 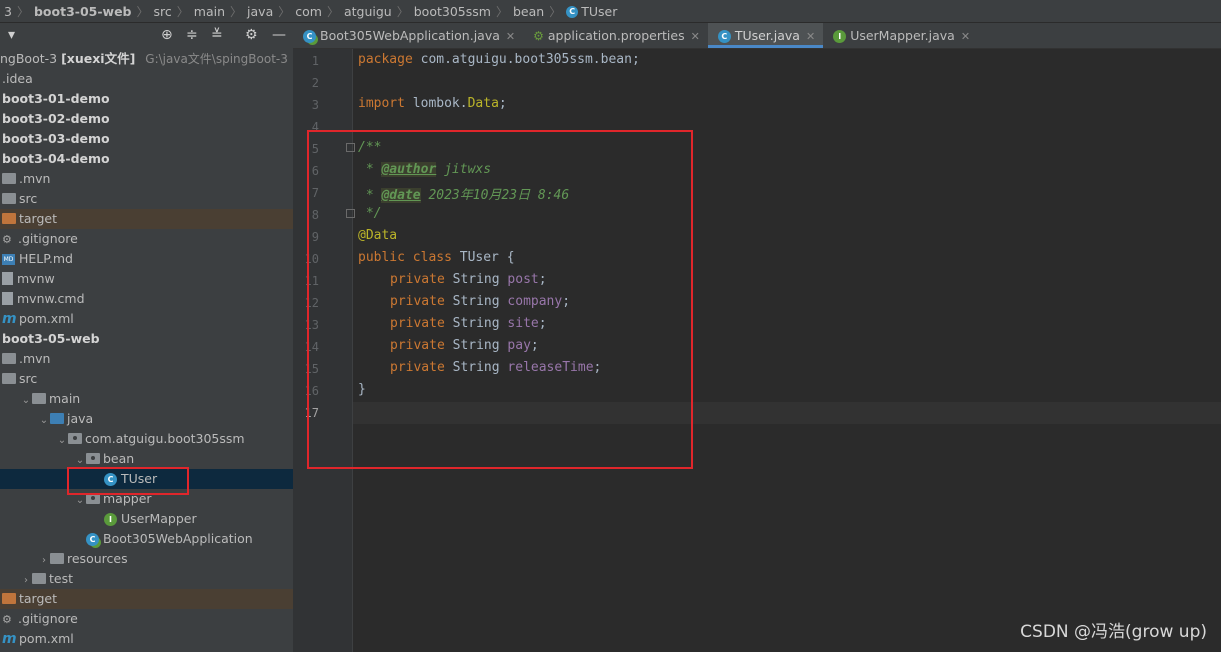 I want to click on class-icon: C, so click(x=572, y=12).